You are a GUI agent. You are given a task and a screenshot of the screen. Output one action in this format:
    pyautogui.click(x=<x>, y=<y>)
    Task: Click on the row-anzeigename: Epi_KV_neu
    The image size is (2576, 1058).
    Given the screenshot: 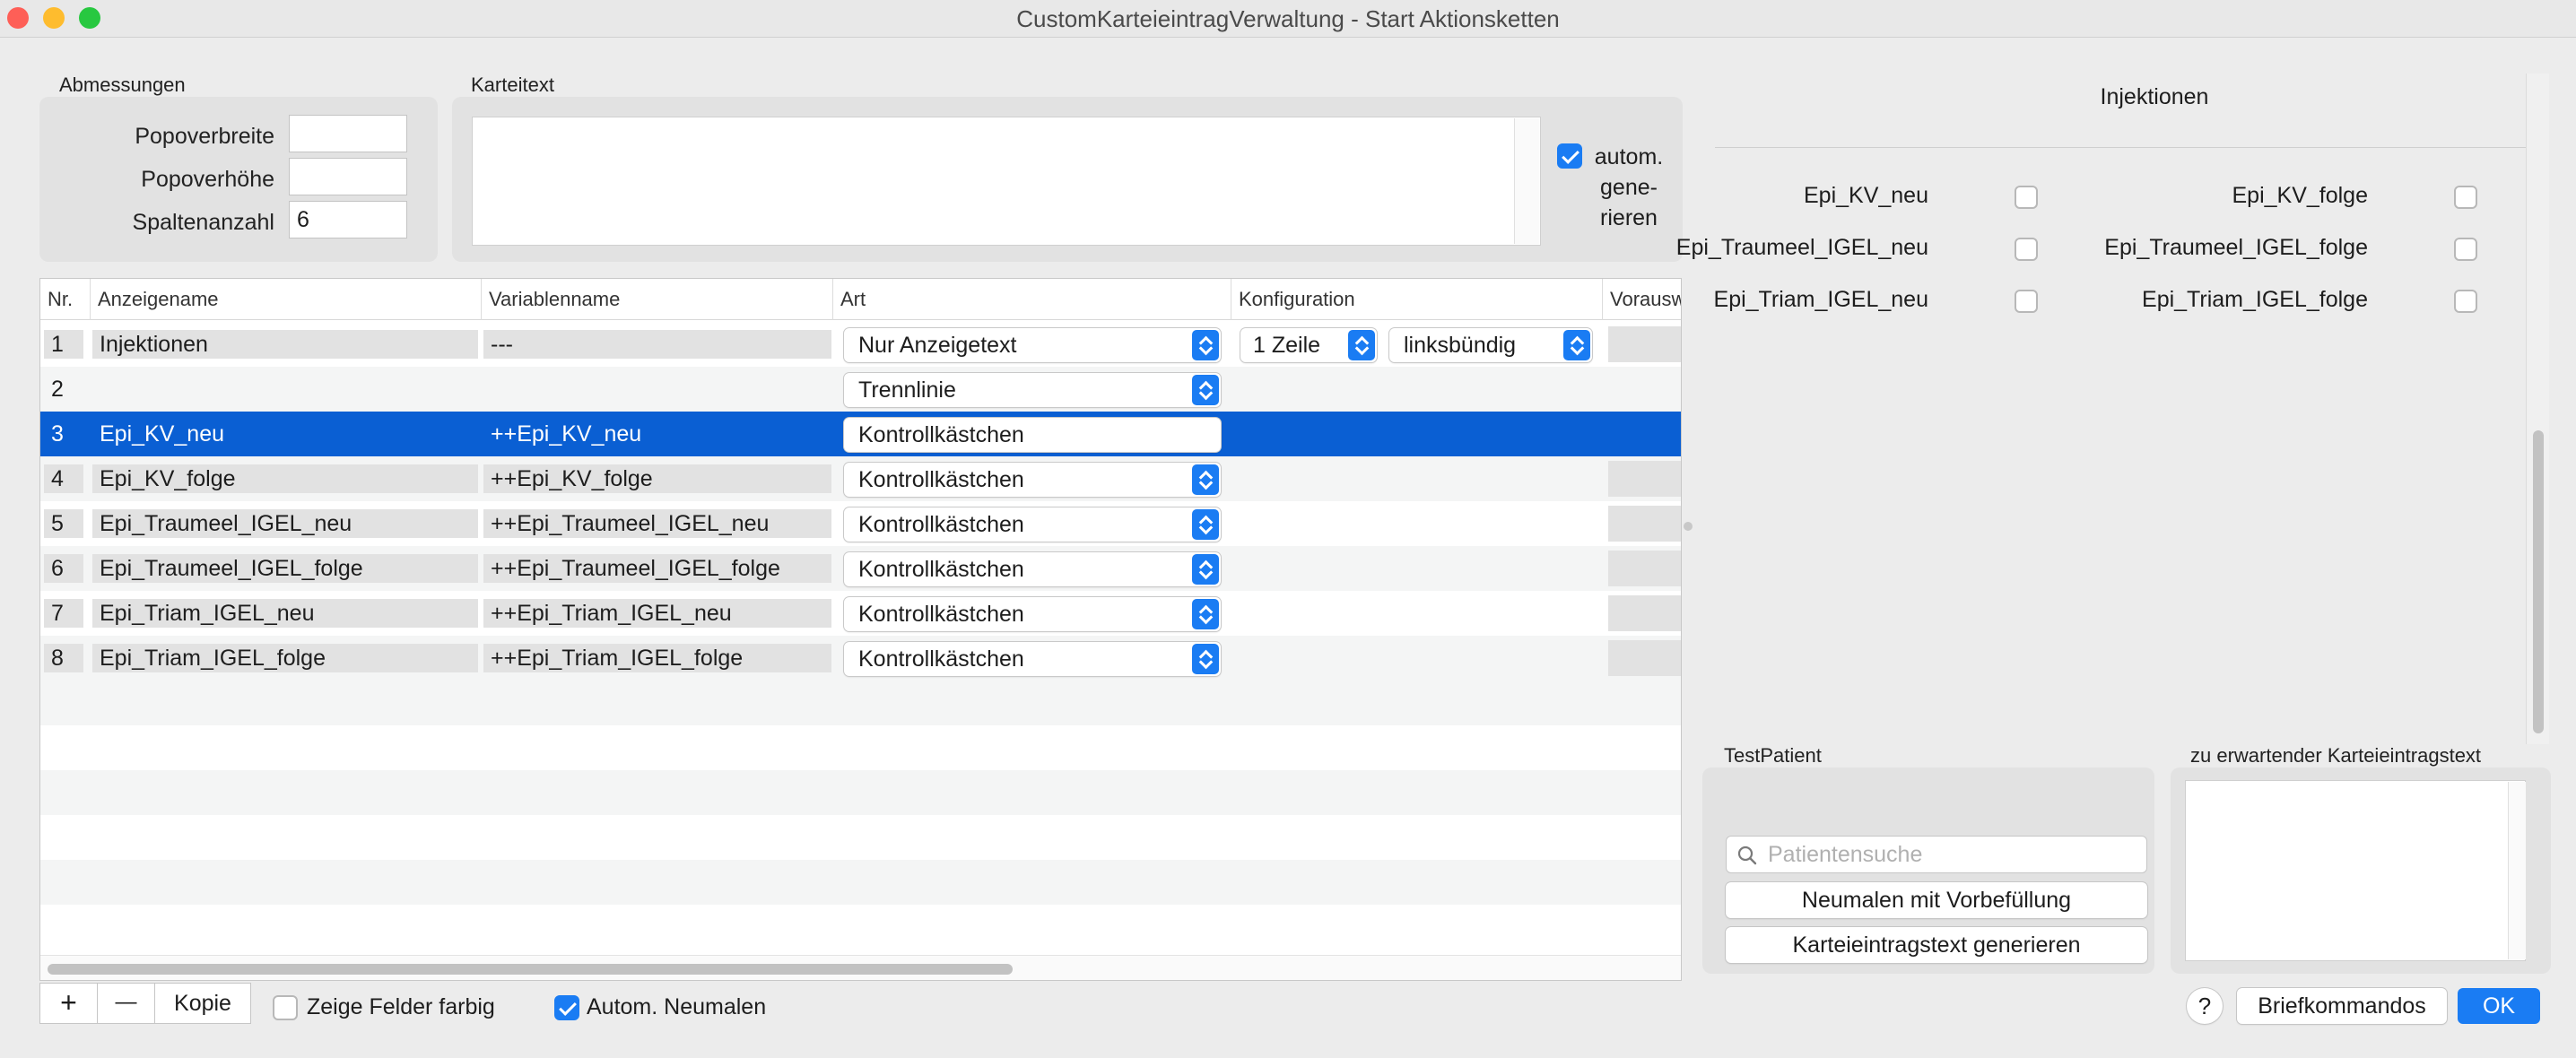 What is the action you would take?
    pyautogui.click(x=285, y=434)
    